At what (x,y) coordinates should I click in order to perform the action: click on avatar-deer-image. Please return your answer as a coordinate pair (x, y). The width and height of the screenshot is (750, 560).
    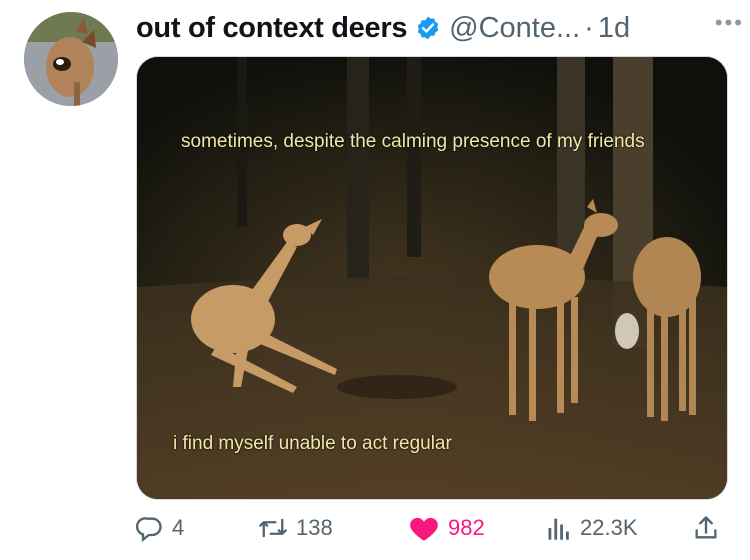
    Looking at the image, I should click on (71, 59).